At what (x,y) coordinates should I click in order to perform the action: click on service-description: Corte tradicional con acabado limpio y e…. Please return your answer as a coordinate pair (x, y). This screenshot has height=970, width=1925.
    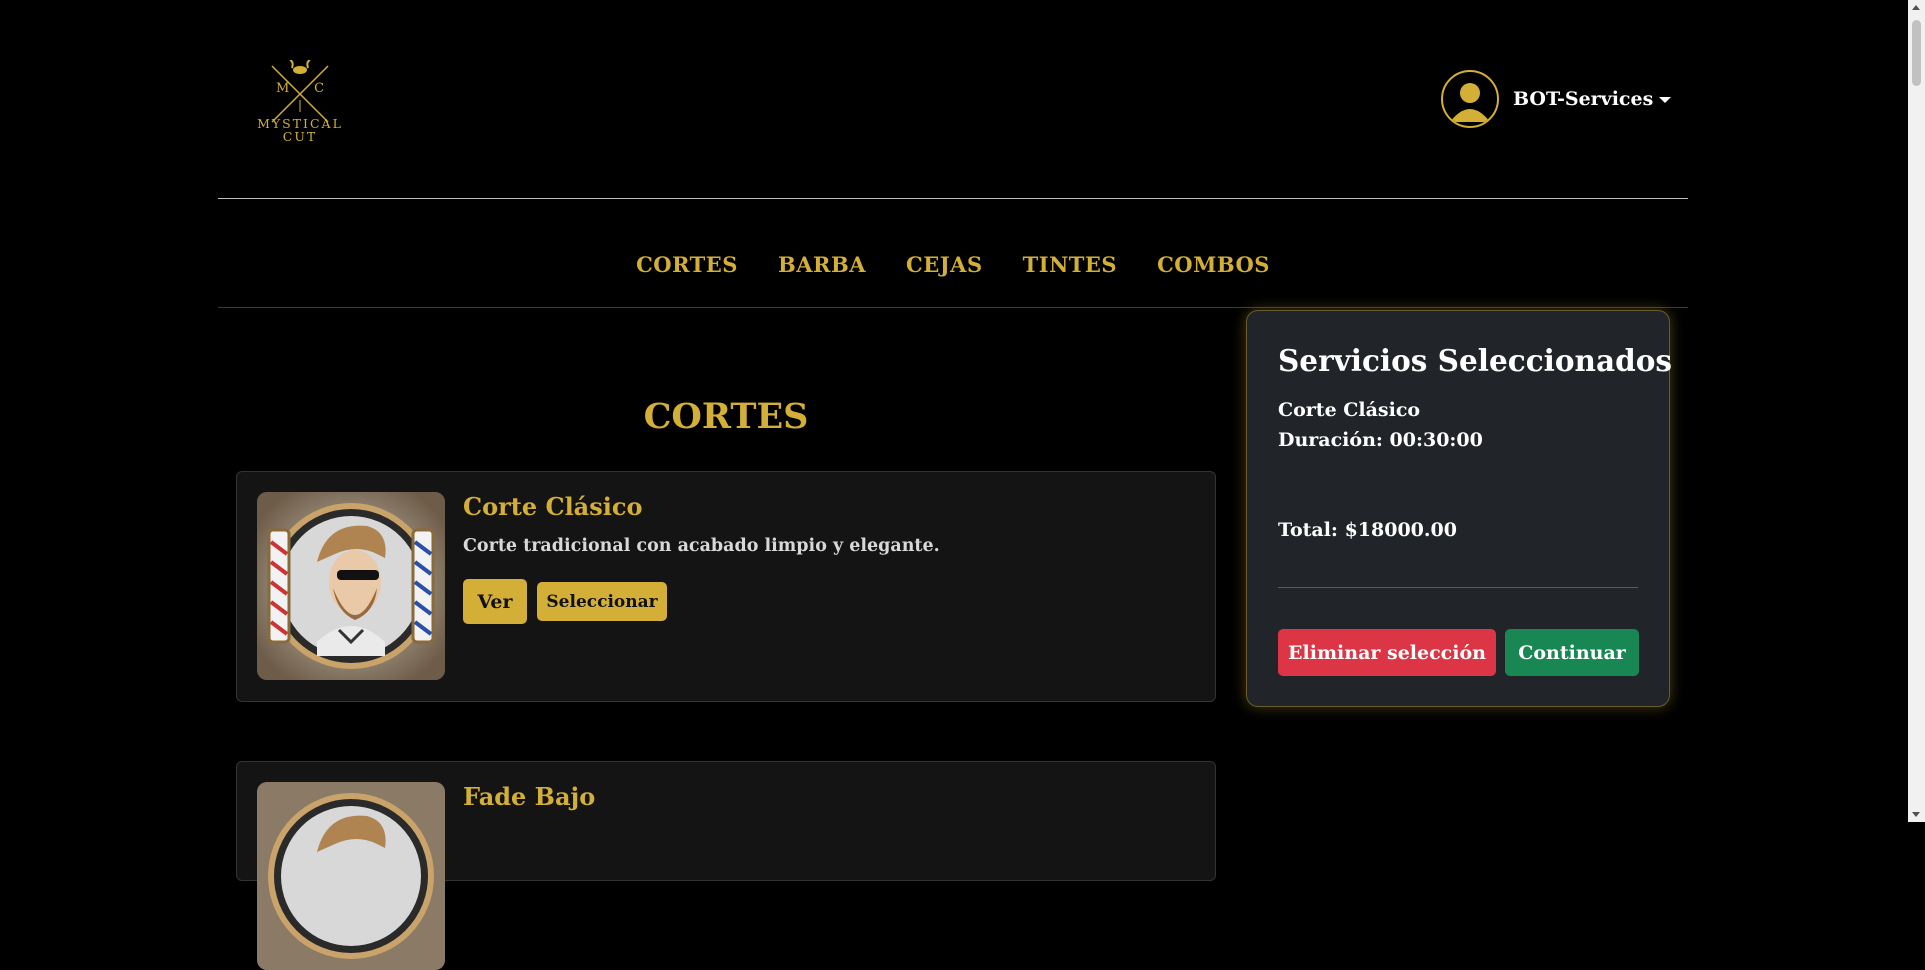
    Looking at the image, I should click on (701, 546).